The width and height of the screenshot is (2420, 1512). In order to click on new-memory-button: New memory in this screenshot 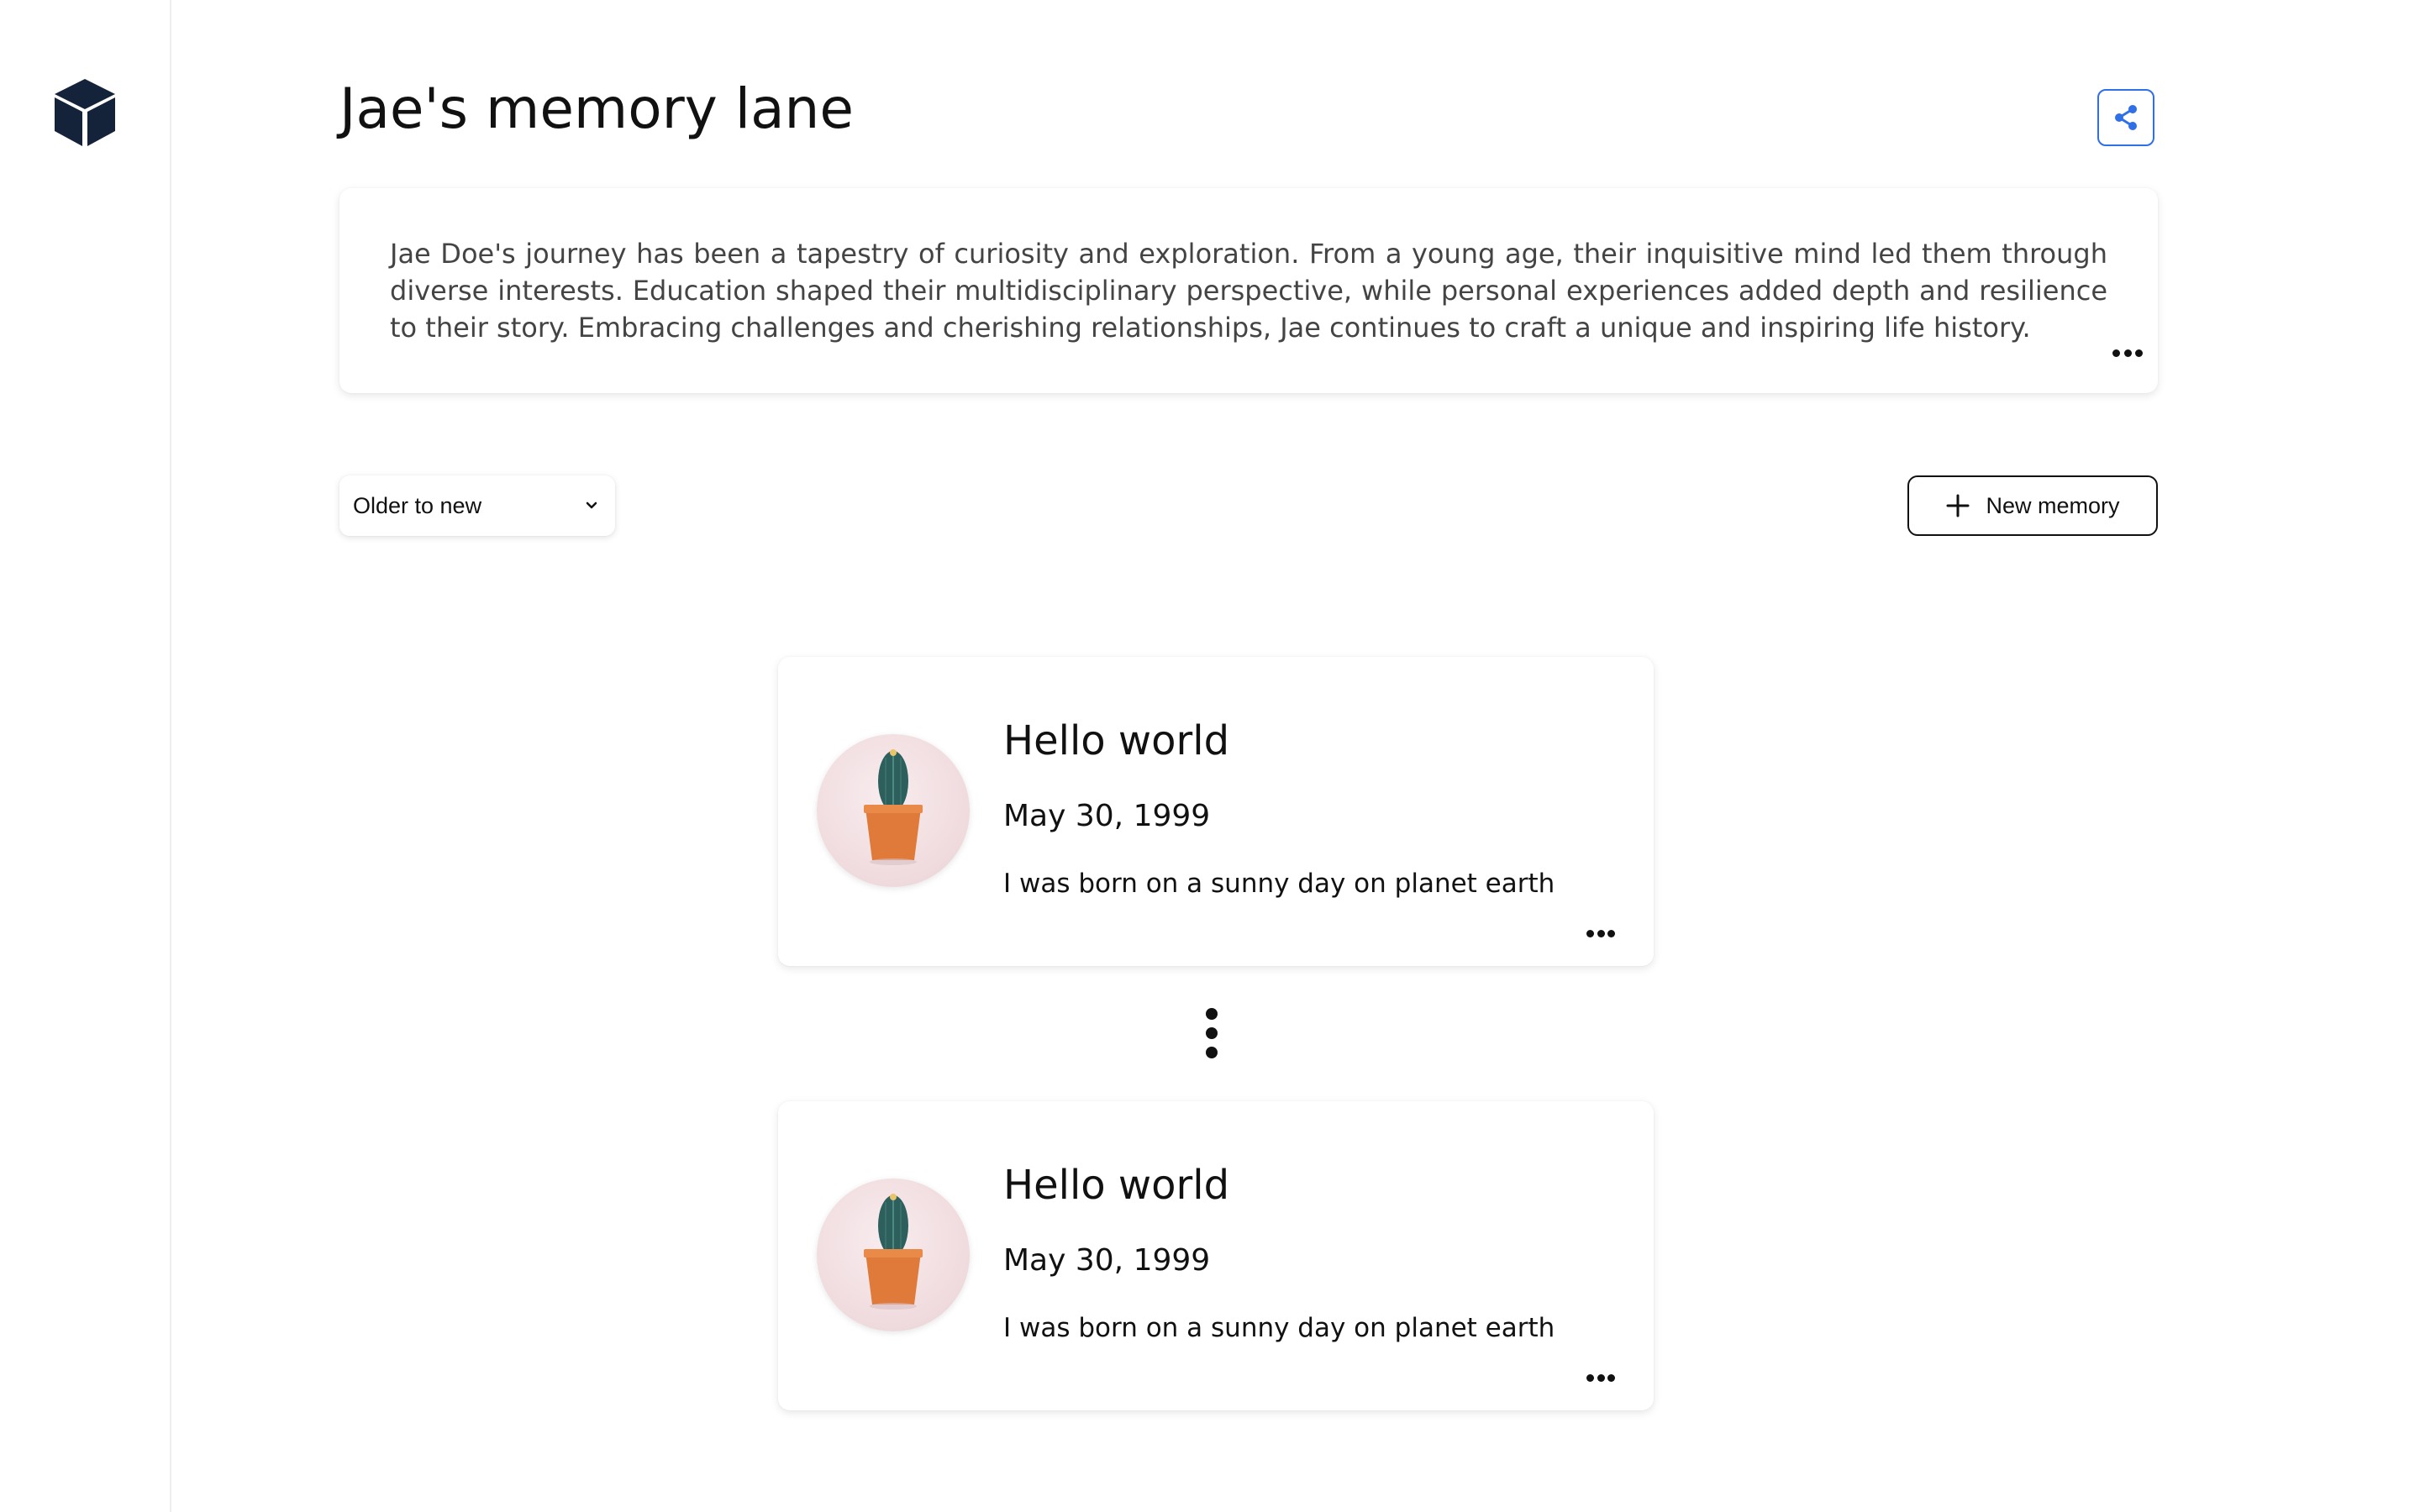, I will do `click(2033, 505)`.